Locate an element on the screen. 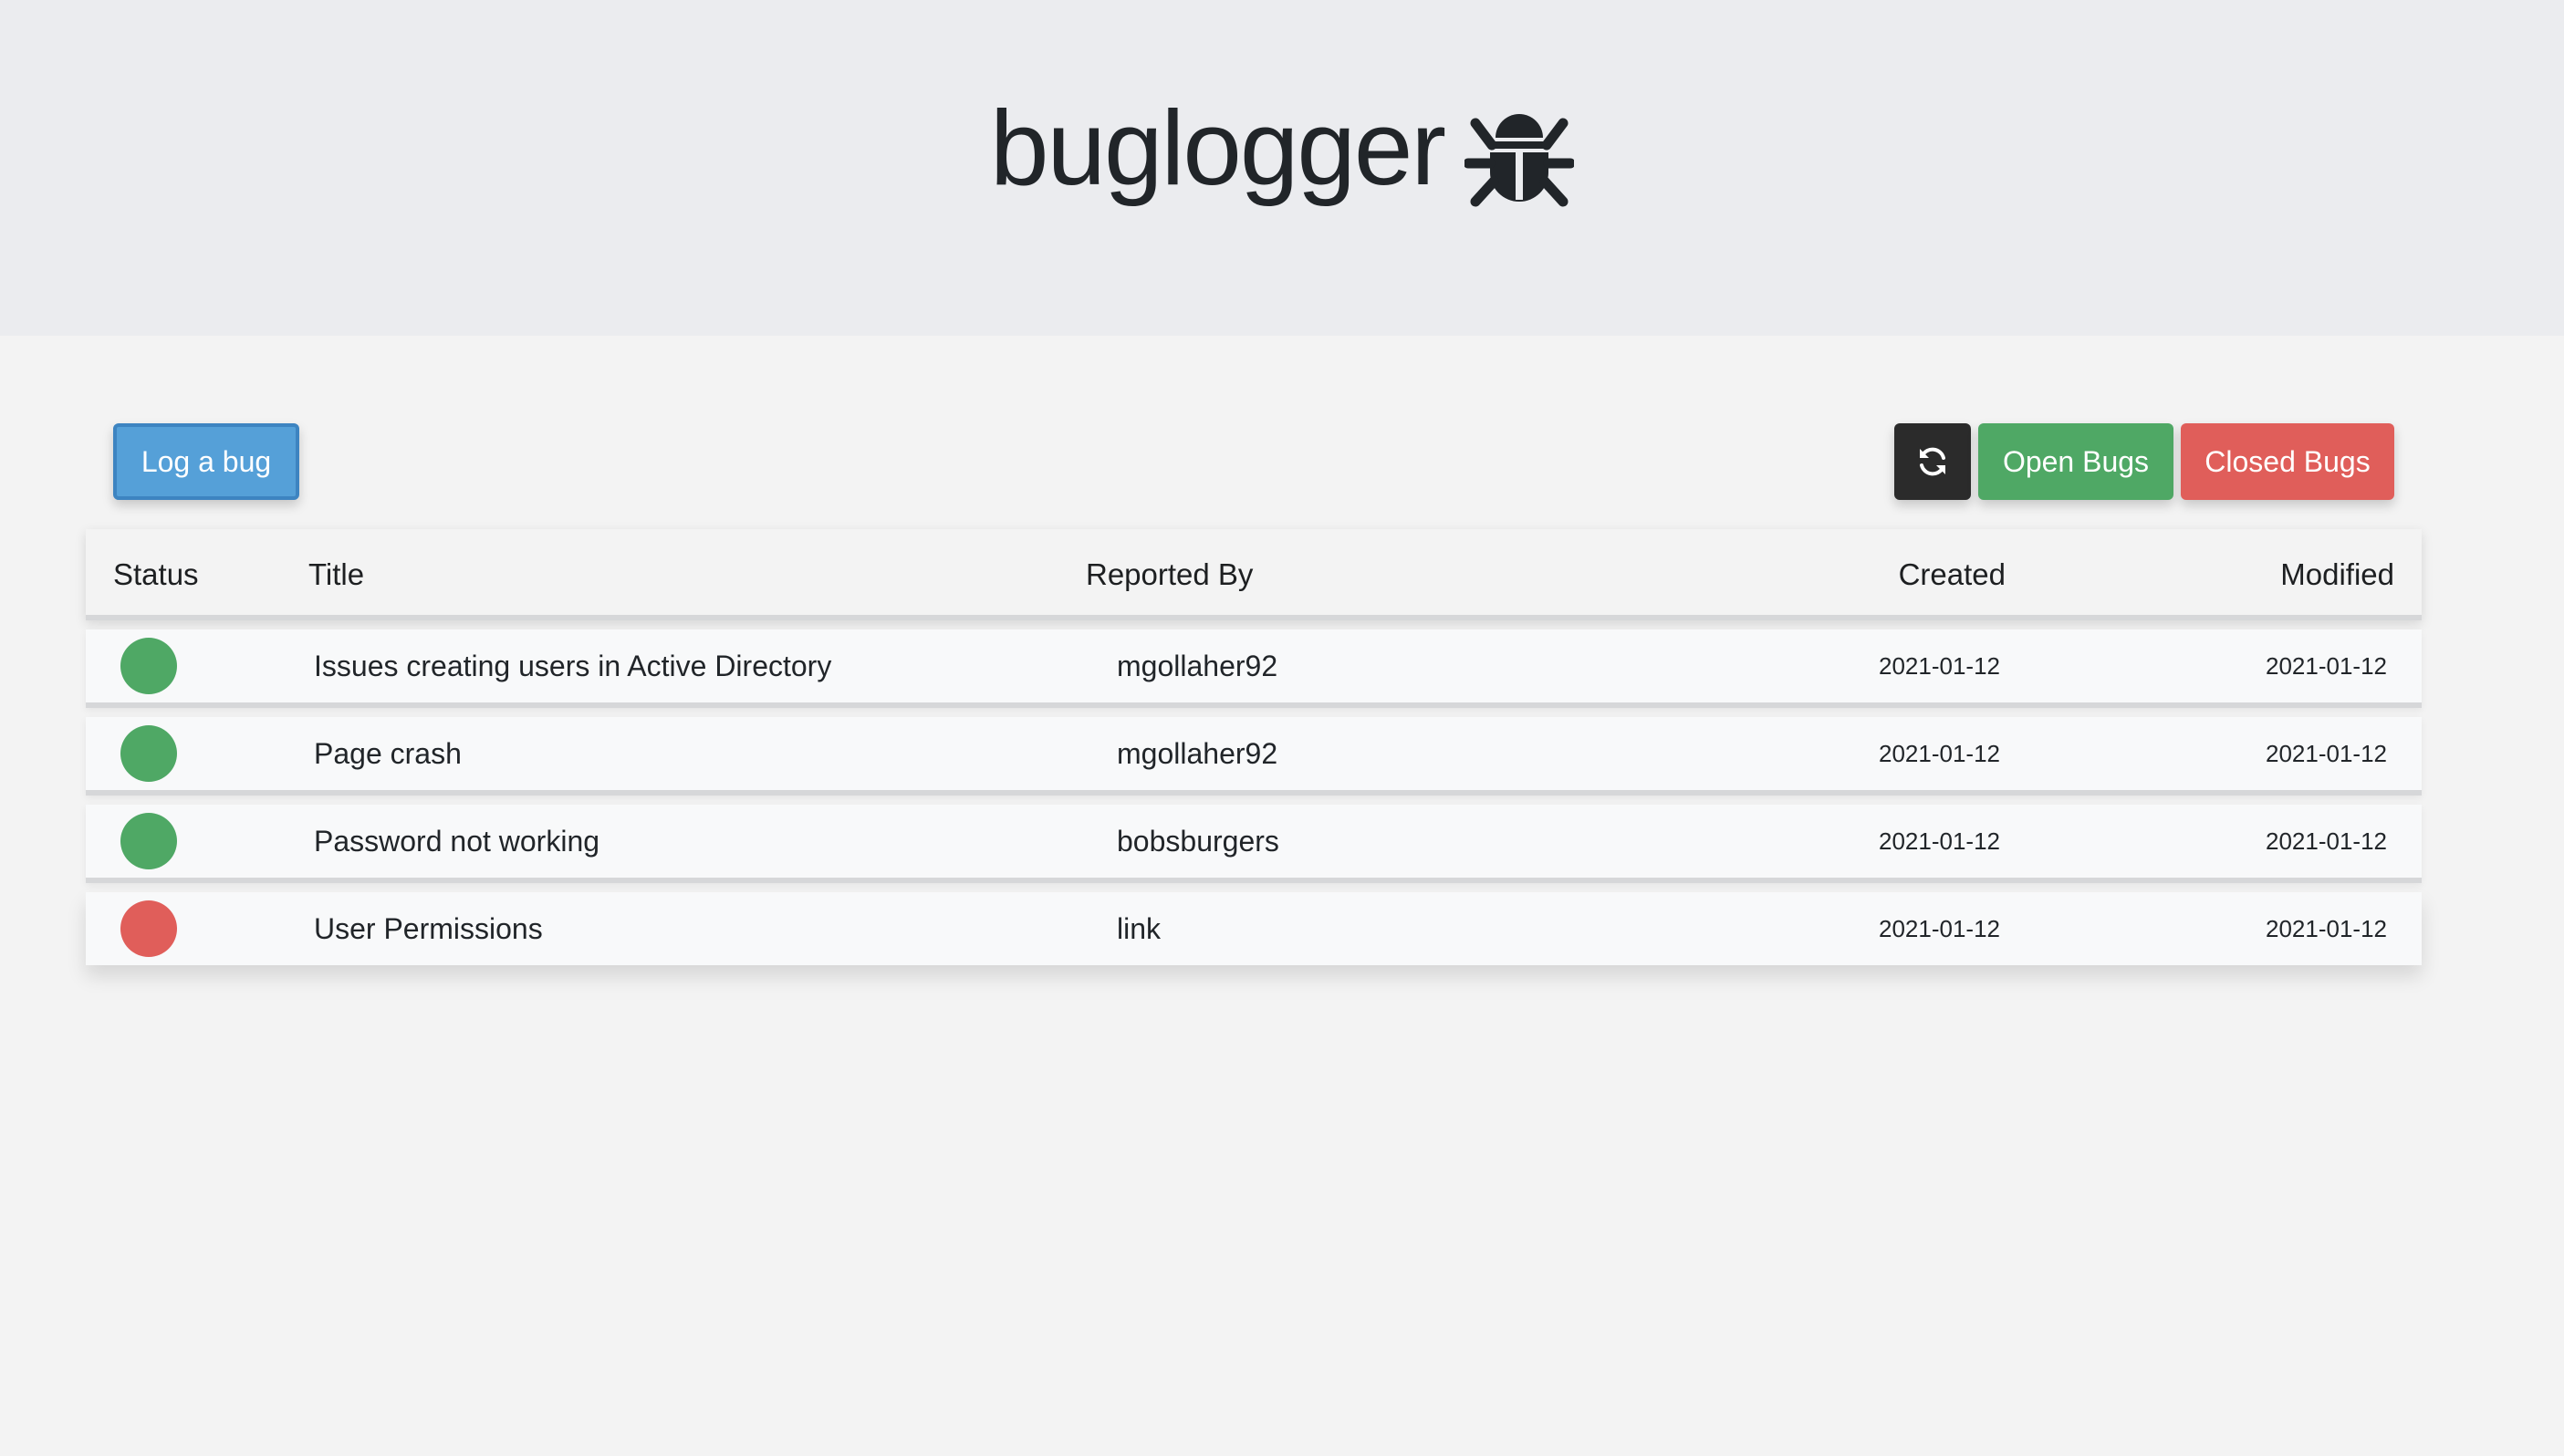 This screenshot has width=2564, height=1456. log-bug-button-label: Log a bug is located at coordinates (206, 461).